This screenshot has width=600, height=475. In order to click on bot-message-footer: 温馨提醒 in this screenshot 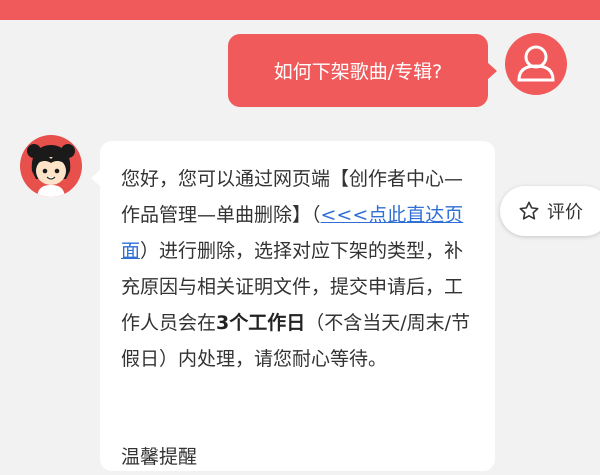, I will do `click(159, 457)`.